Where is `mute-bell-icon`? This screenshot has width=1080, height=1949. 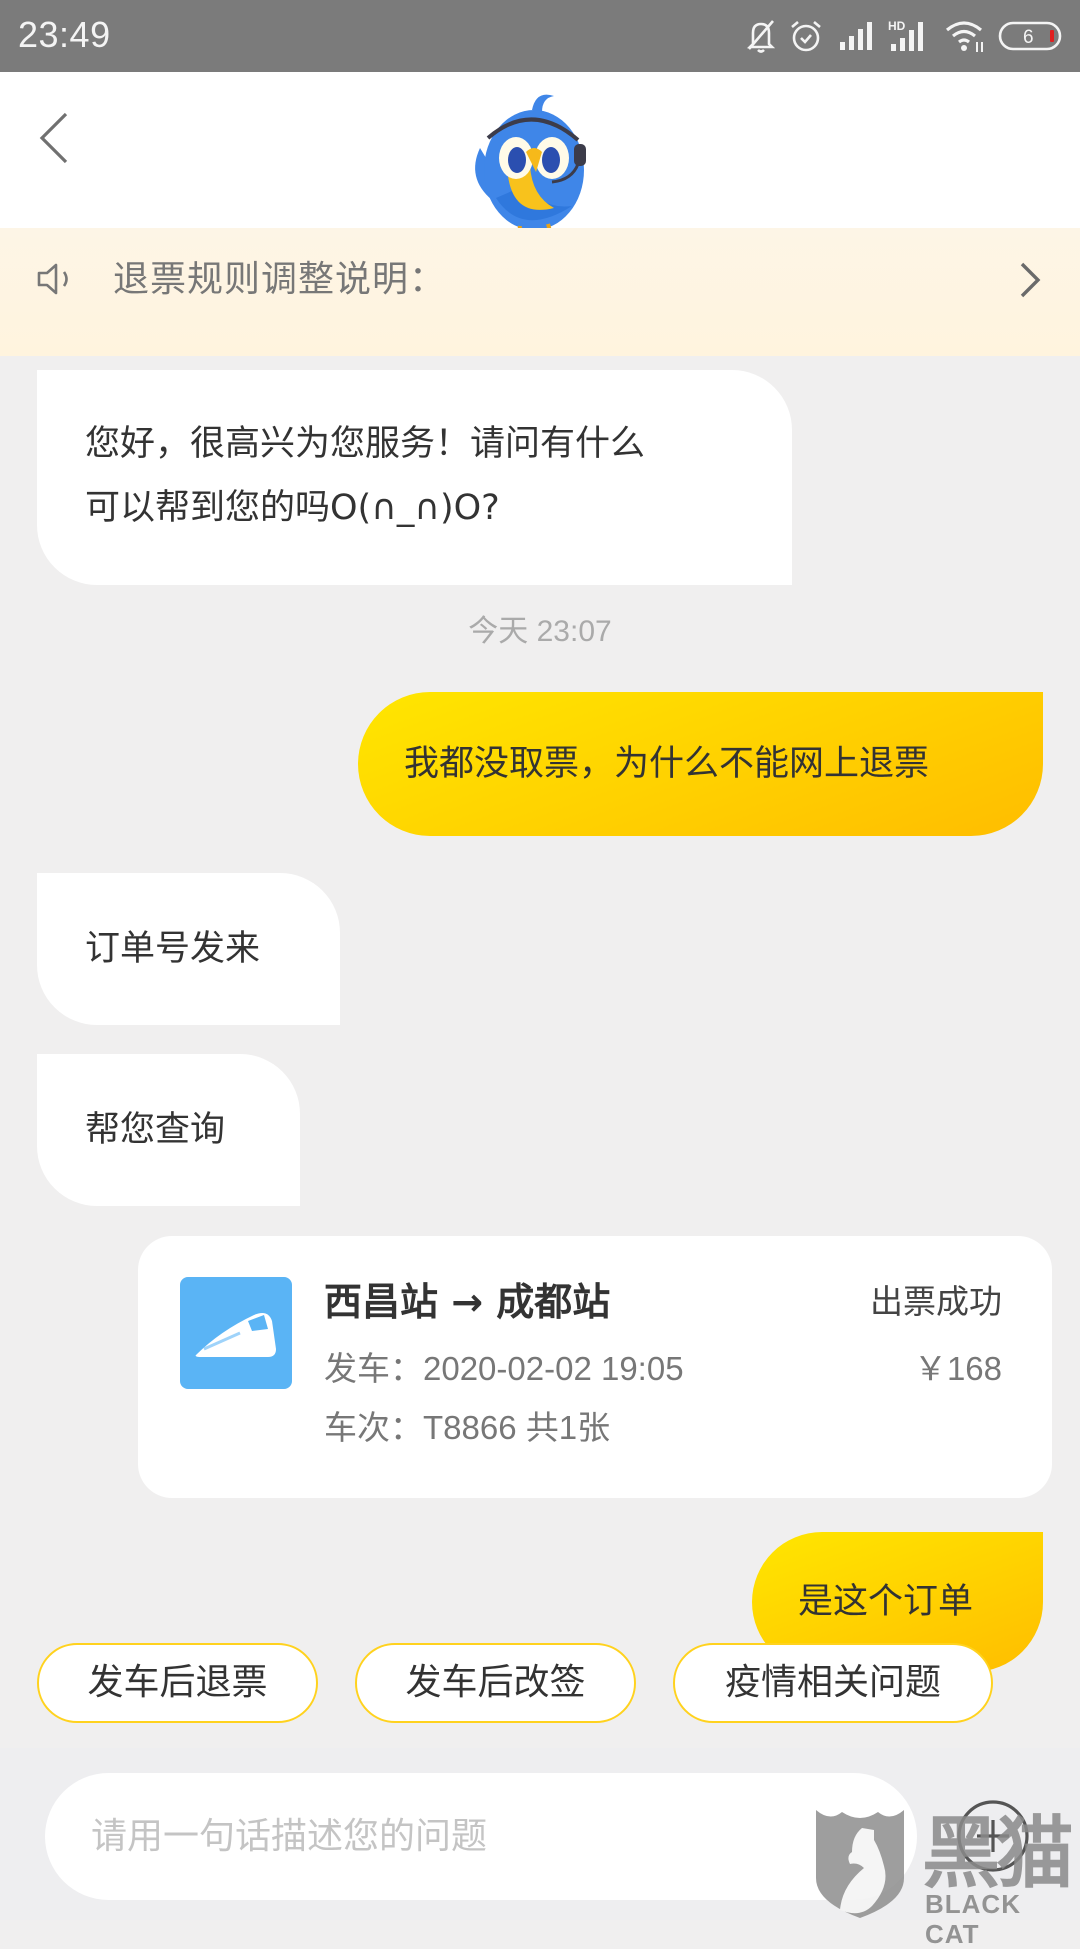 mute-bell-icon is located at coordinates (761, 36).